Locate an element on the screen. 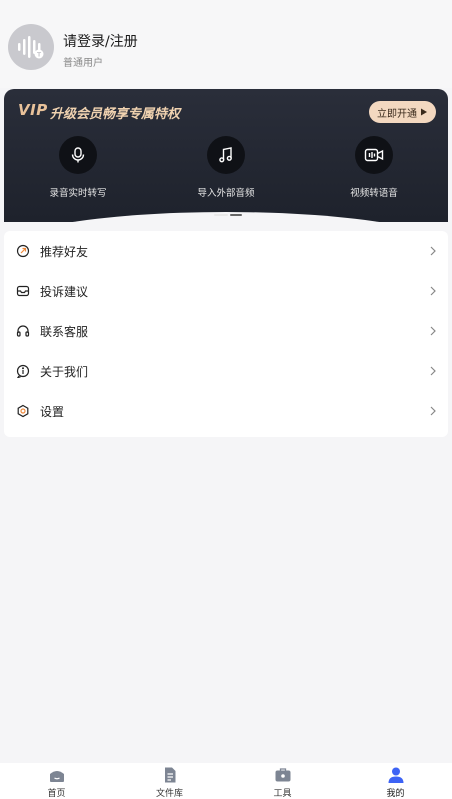 The image size is (452, 799). microphone-icon is located at coordinates (78, 155).